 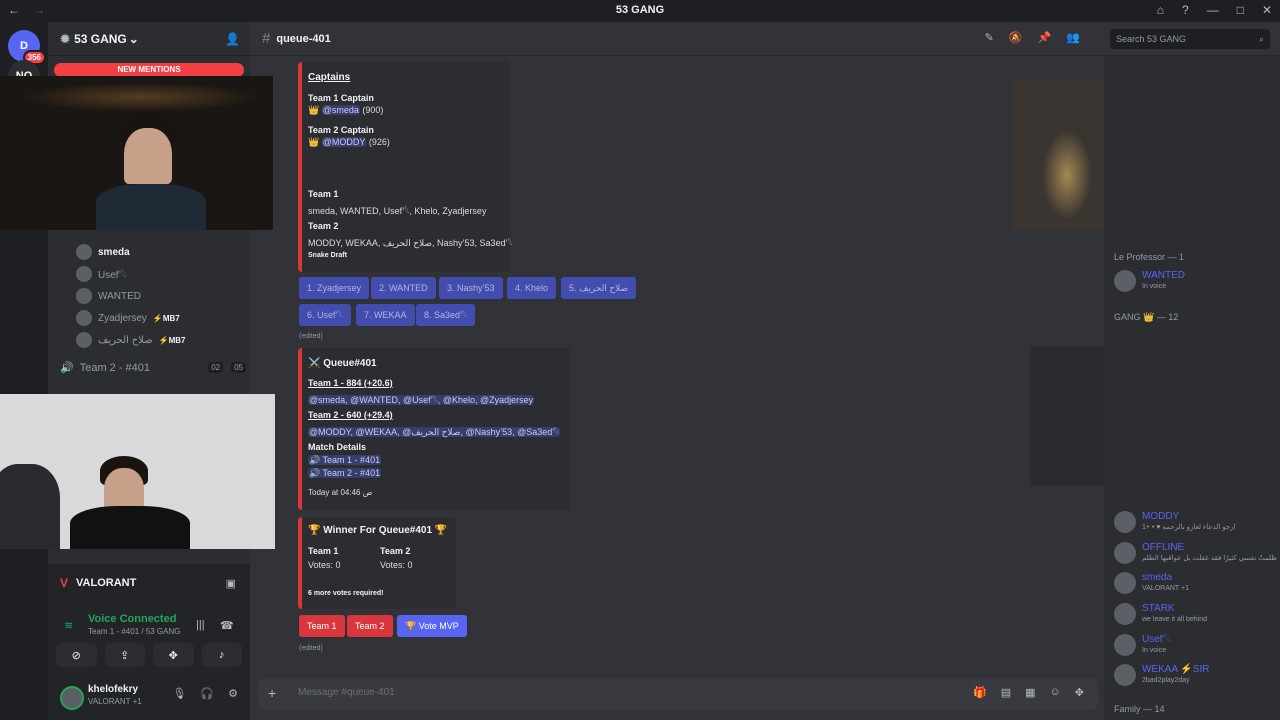 I want to click on pick-button: 5. صلاح الحريف, so click(x=599, y=288).